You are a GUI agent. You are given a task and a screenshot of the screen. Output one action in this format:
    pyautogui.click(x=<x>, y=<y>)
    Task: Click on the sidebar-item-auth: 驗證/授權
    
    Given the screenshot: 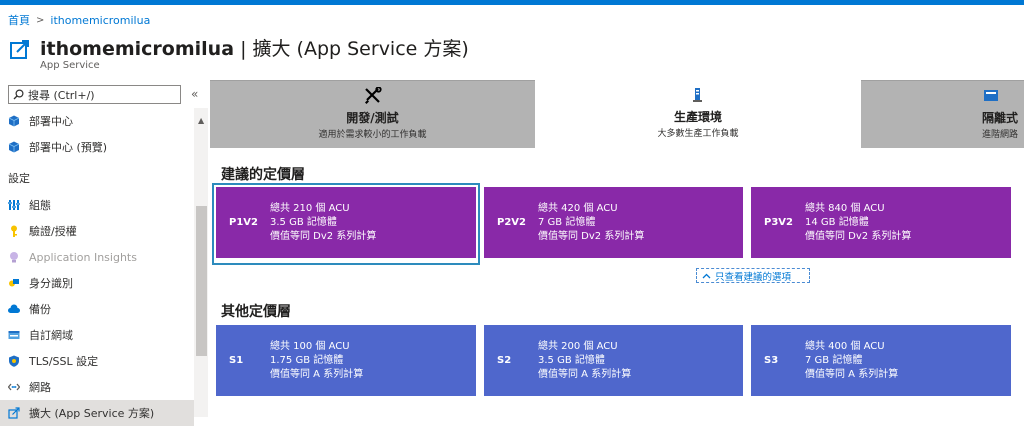 What is the action you would take?
    pyautogui.click(x=97, y=231)
    